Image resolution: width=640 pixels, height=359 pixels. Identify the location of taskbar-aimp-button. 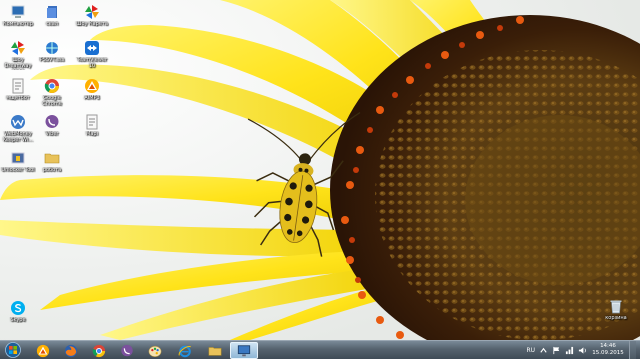
(43, 350).